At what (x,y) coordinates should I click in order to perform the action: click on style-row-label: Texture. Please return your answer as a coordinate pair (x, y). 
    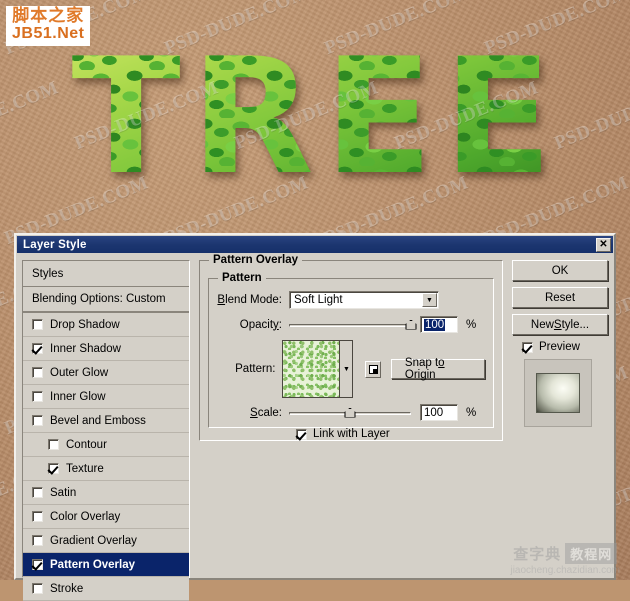
    Looking at the image, I should click on (85, 468).